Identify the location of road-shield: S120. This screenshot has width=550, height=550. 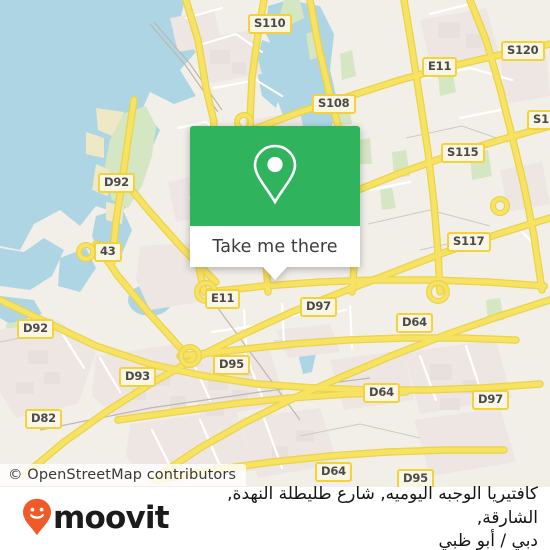
(523, 51).